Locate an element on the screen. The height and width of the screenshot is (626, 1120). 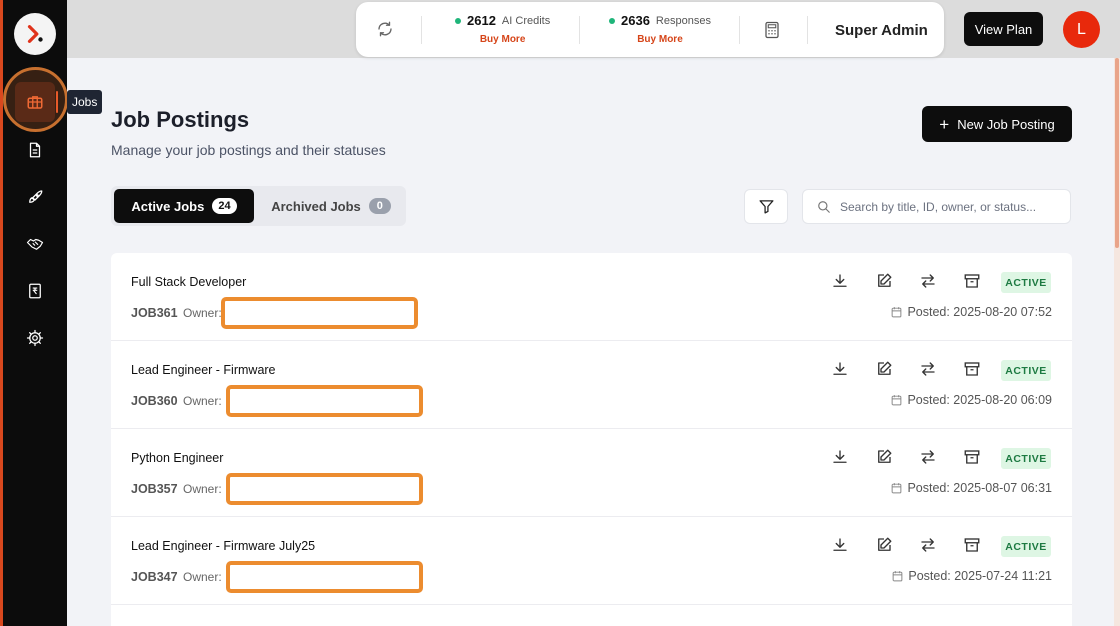
search-box is located at coordinates (936, 206).